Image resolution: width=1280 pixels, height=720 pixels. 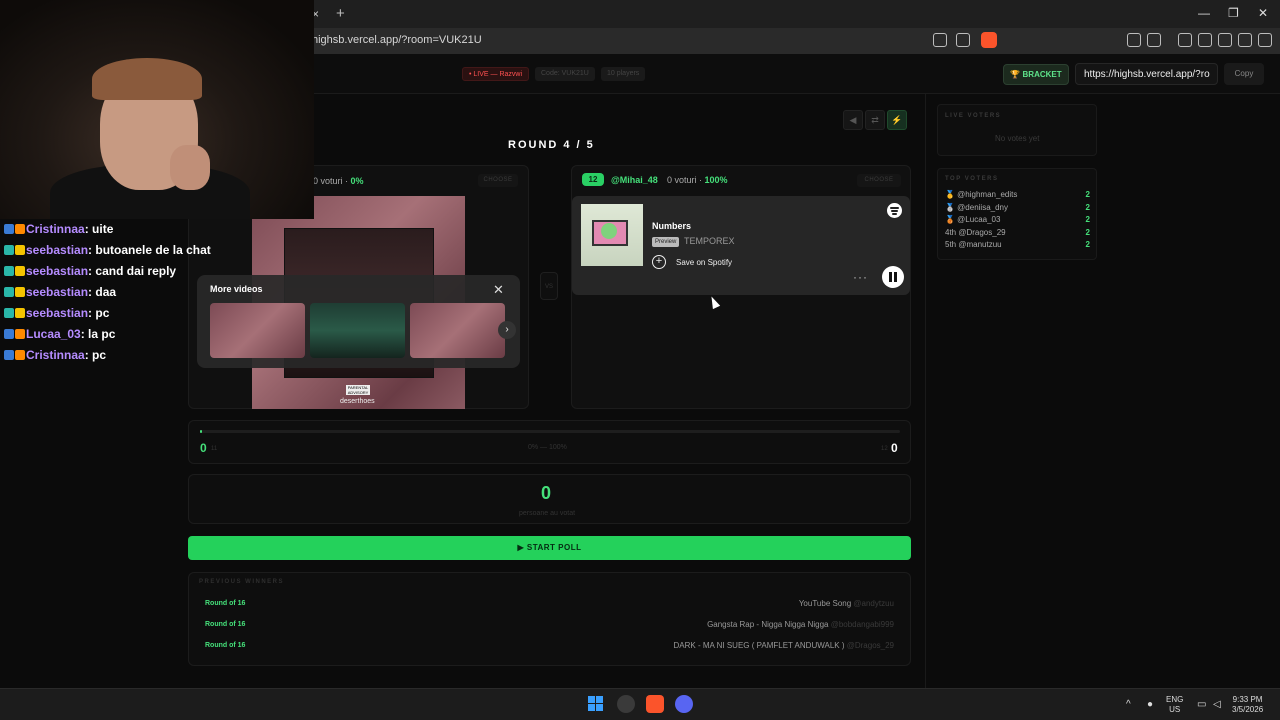 What do you see at coordinates (1017, 138) in the screenshot?
I see `no-votes-message: No votes yet` at bounding box center [1017, 138].